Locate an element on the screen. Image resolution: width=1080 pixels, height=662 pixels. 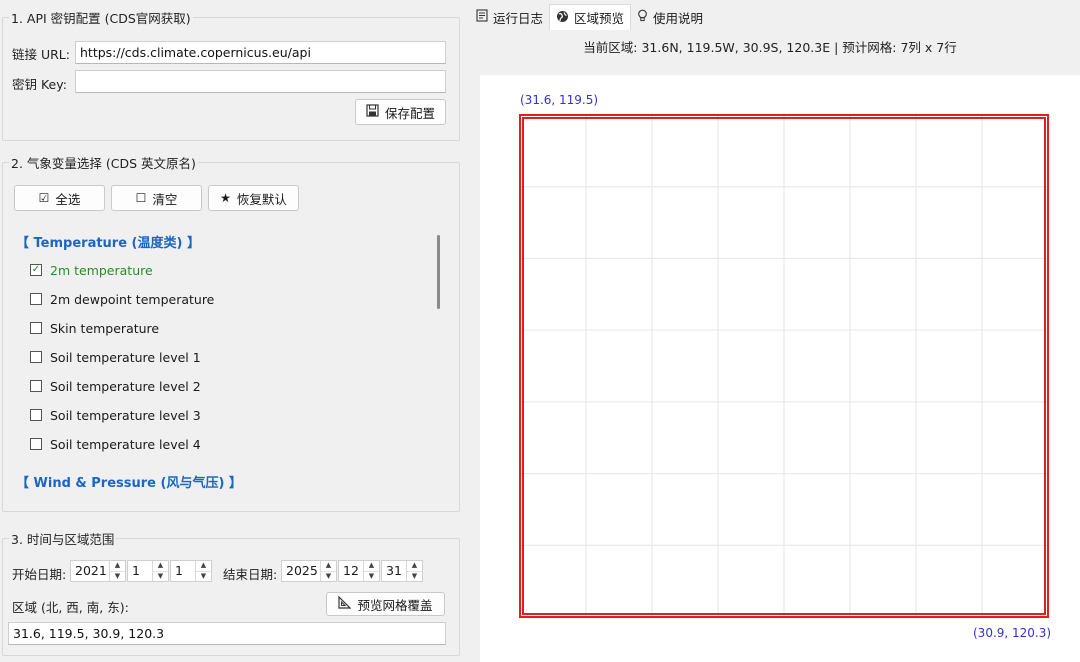
start-day-spinbox: 1 ▲ ▼ is located at coordinates (191, 571).